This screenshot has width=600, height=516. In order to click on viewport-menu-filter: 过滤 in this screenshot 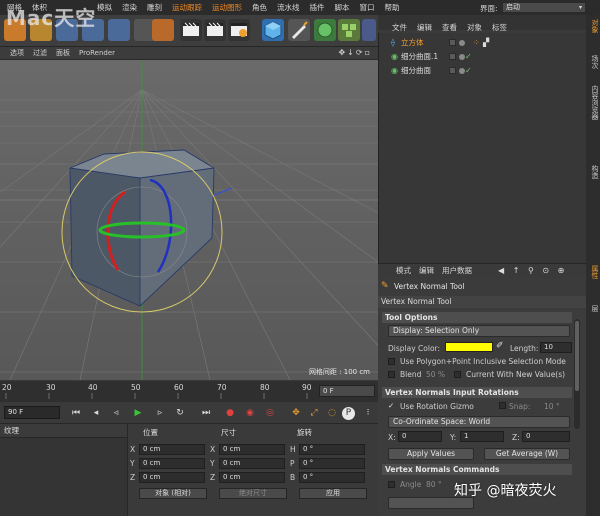, I will do `click(44, 53)`.